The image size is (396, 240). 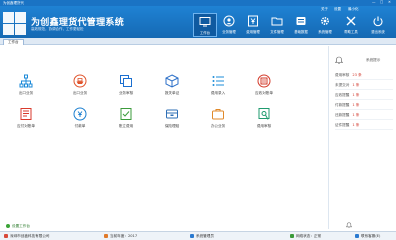 What do you see at coordinates (373, 60) in the screenshot?
I see `system-notice-title: 系统提示` at bounding box center [373, 60].